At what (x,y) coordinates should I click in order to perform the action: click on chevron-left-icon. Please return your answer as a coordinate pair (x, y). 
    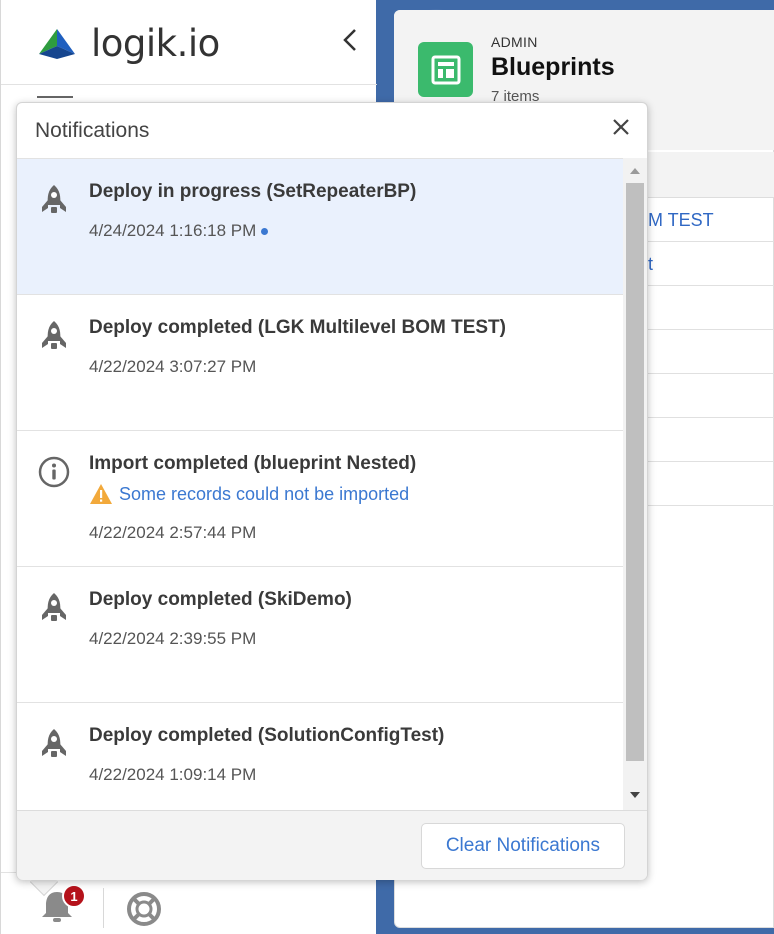
    Looking at the image, I should click on (349, 40).